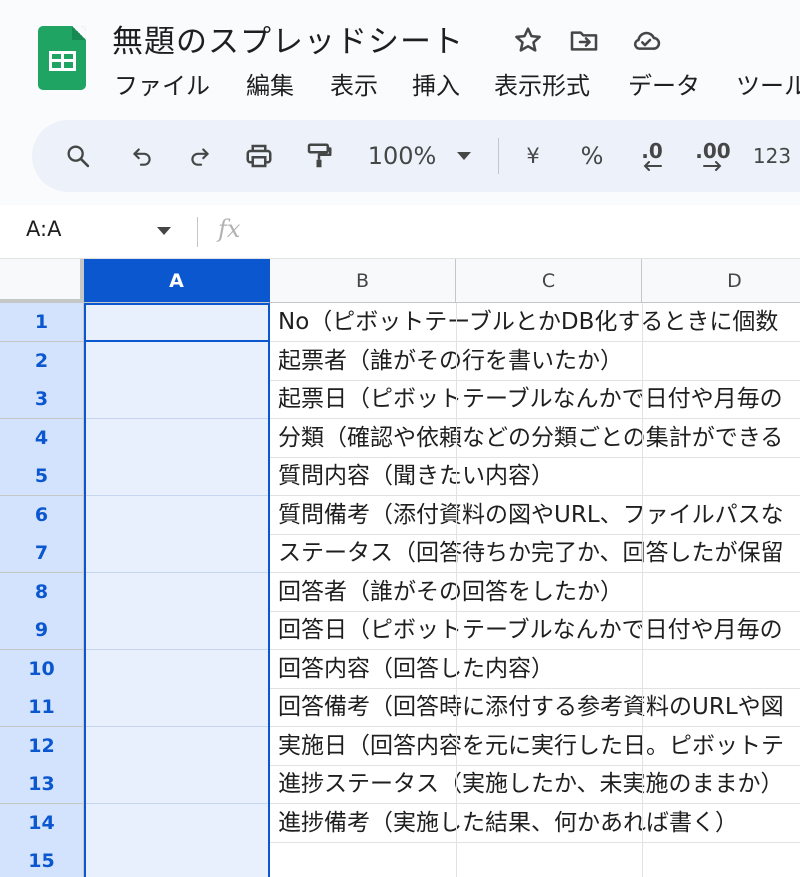  What do you see at coordinates (42, 746) in the screenshot?
I see `row-header: 12` at bounding box center [42, 746].